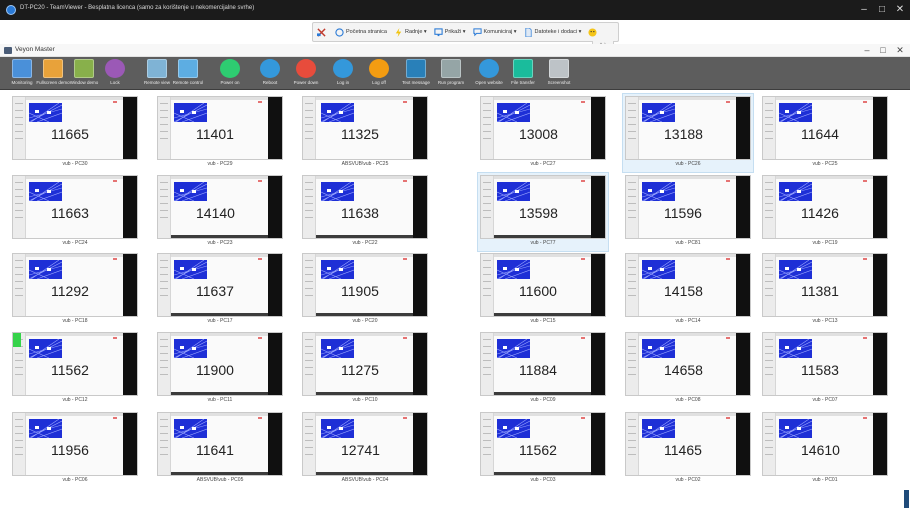 This screenshot has height=517, width=910. I want to click on tv-toolbar-item-home: Početna stranica, so click(361, 32).